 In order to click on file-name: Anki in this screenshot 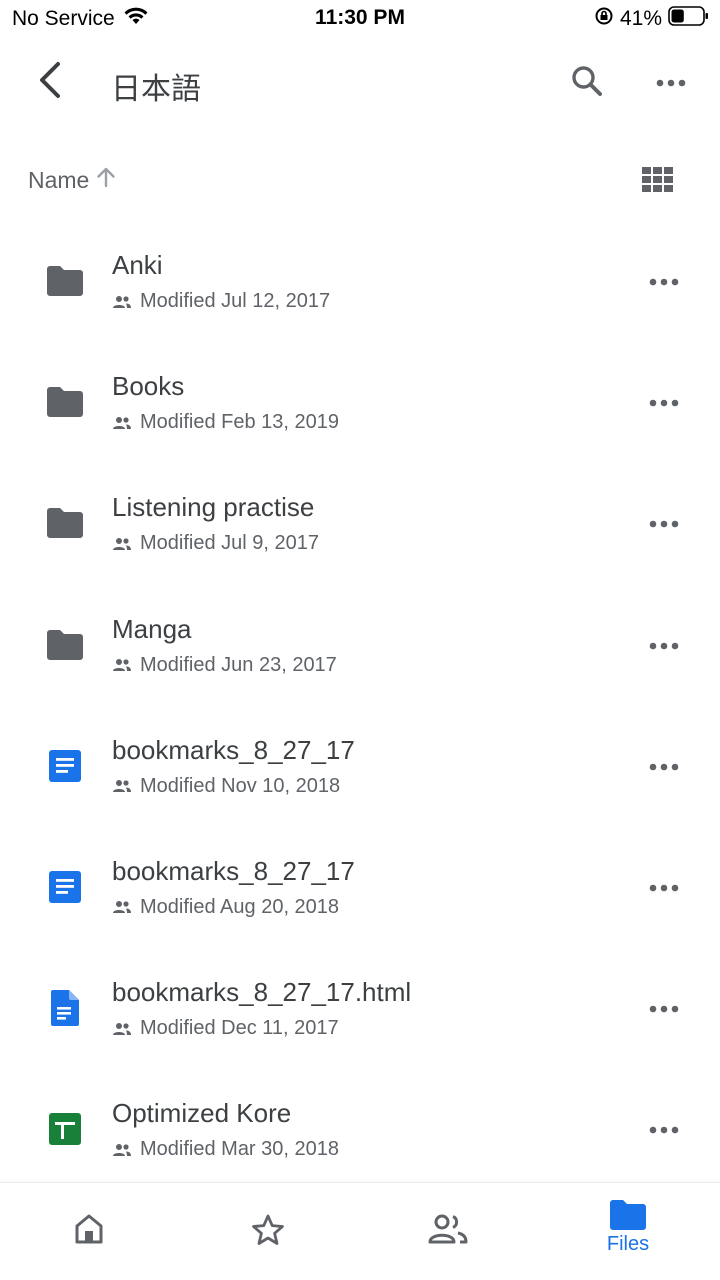, I will do `click(137, 265)`.